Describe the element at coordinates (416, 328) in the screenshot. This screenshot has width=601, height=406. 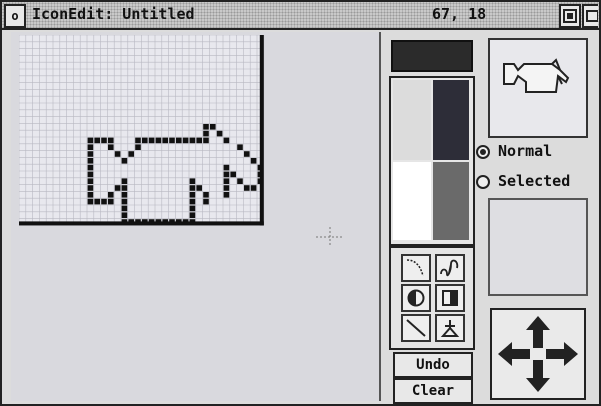
I see `line-tool` at that location.